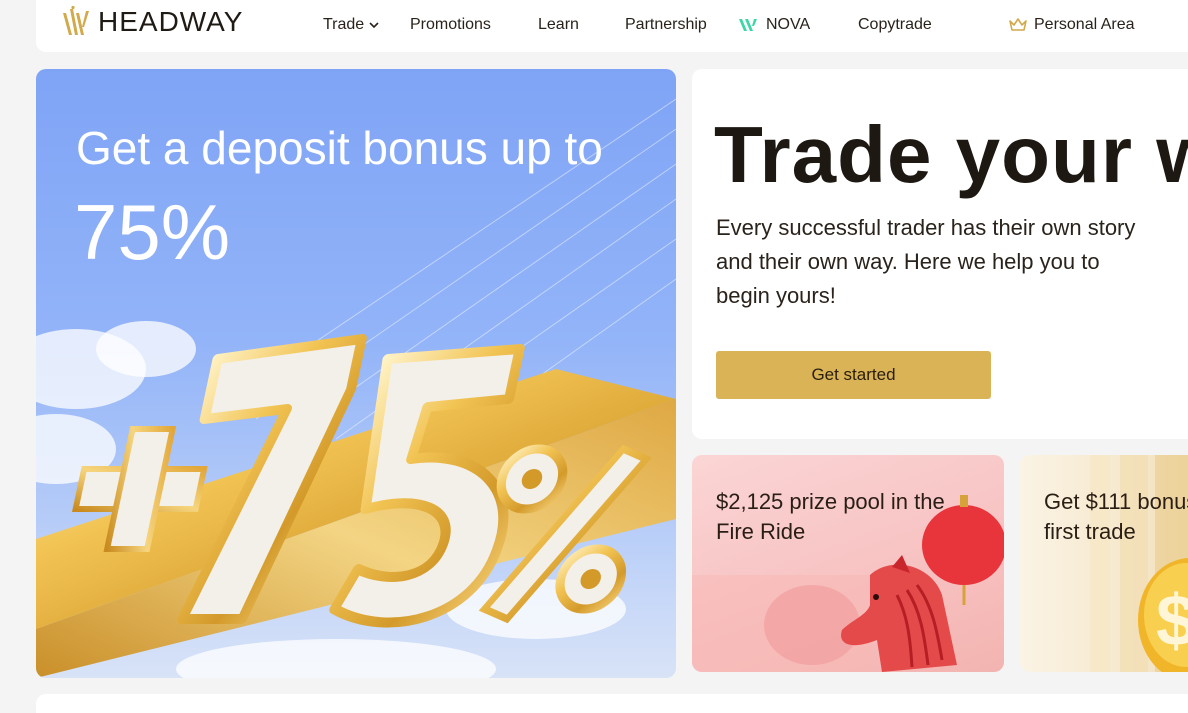 The height and width of the screenshot is (713, 1188). What do you see at coordinates (152, 232) in the screenshot?
I see `banner-percent: 75%` at bounding box center [152, 232].